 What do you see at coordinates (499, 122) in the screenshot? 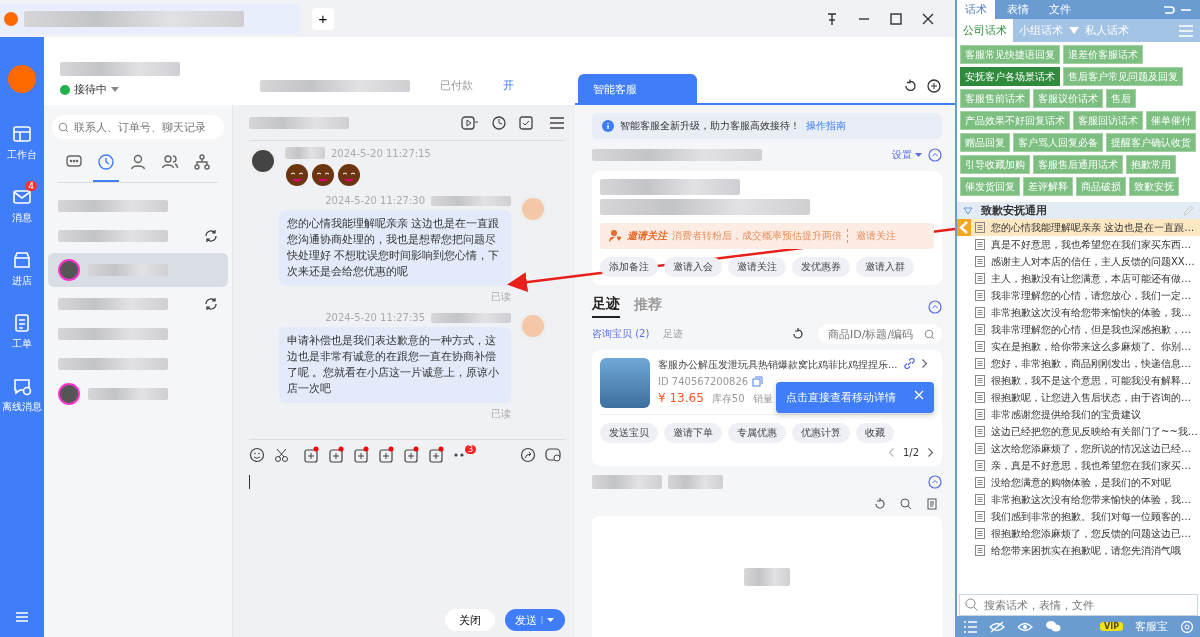
I see `history-icon` at bounding box center [499, 122].